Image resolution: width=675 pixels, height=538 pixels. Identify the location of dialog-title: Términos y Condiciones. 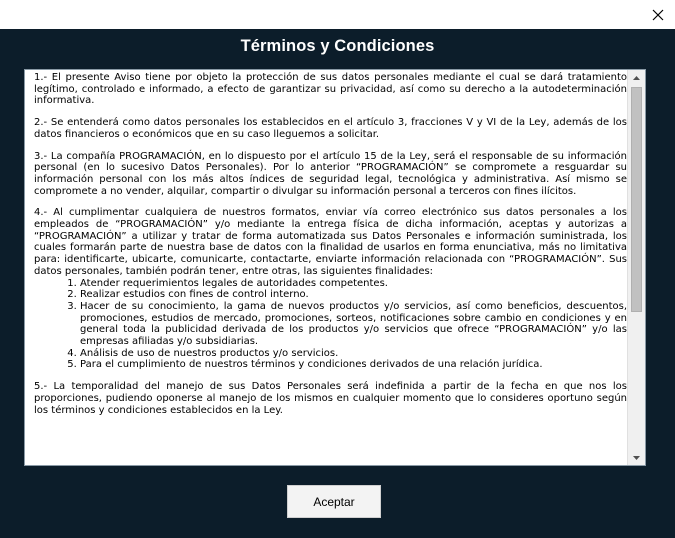
(337, 46).